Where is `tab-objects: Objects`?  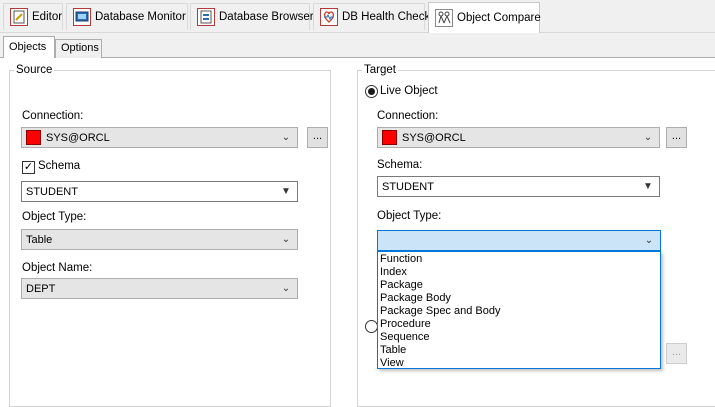
tab-objects: Objects is located at coordinates (29, 47).